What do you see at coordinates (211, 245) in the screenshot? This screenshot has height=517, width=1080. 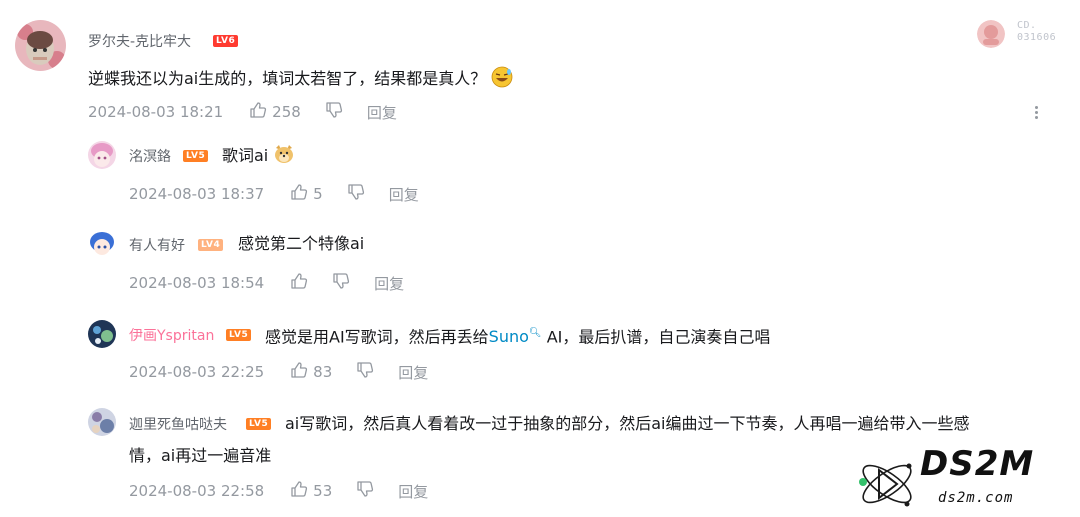 I see `level-badge: LV4` at bounding box center [211, 245].